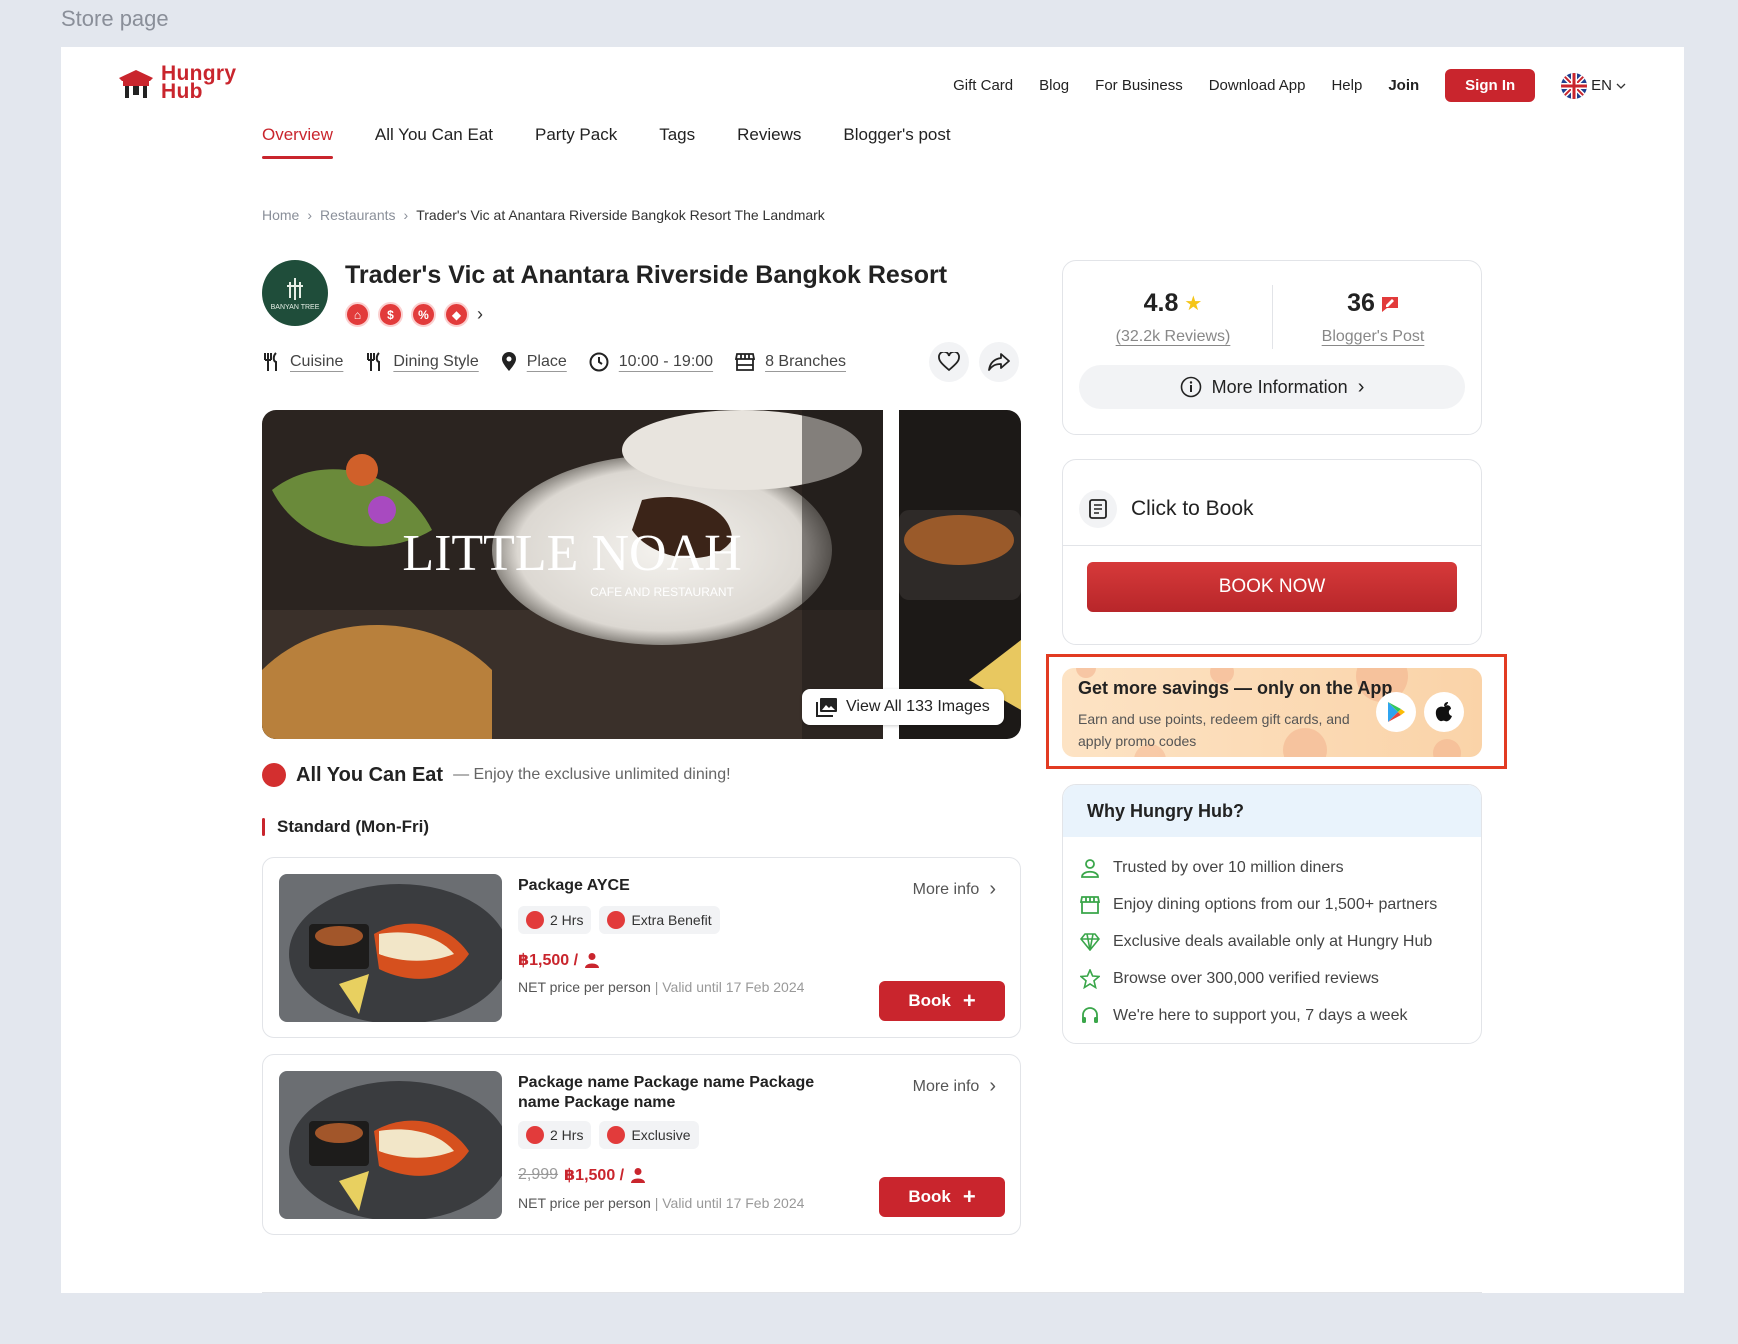 This screenshot has height=1344, width=1738. I want to click on package-chips: 2 Hrs Extra Benefit, so click(619, 920).